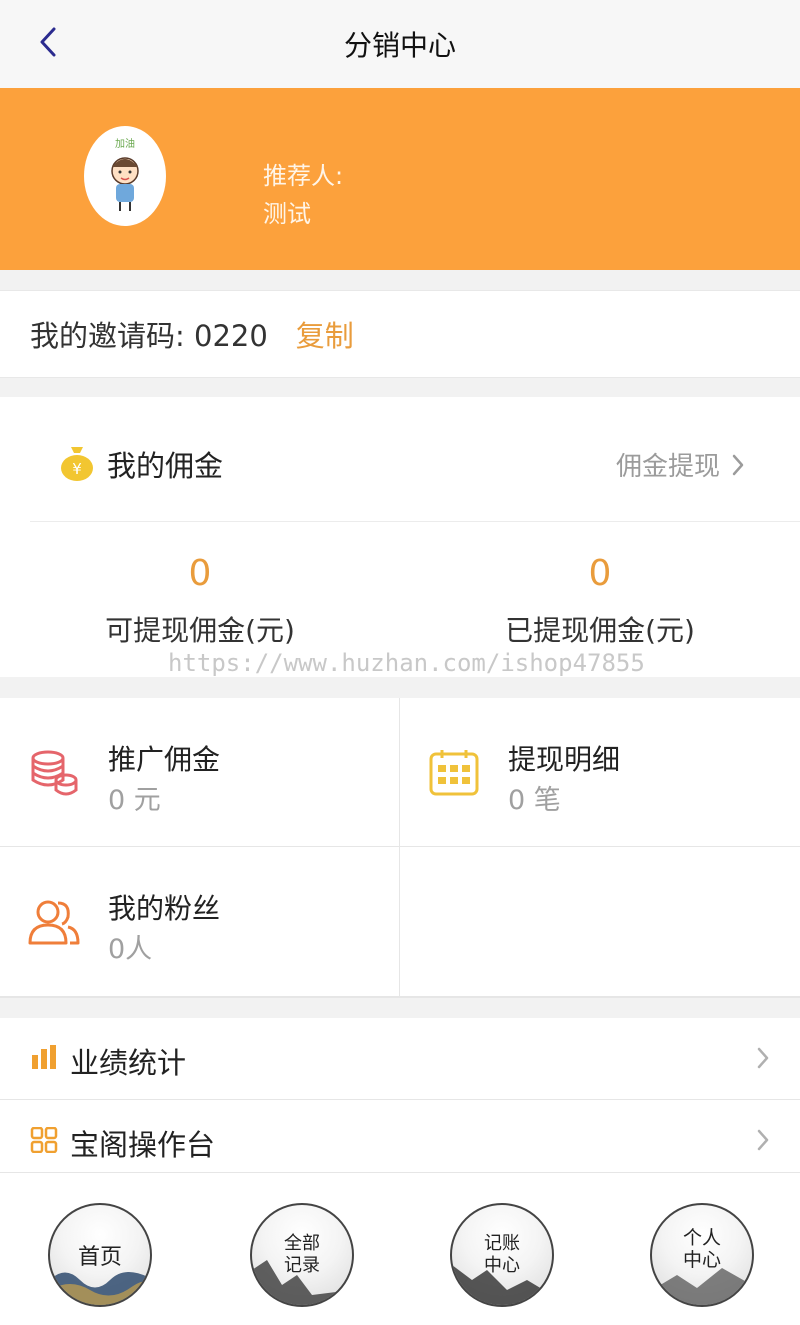  I want to click on grid-item-name: 推广佣金, so click(164, 759).